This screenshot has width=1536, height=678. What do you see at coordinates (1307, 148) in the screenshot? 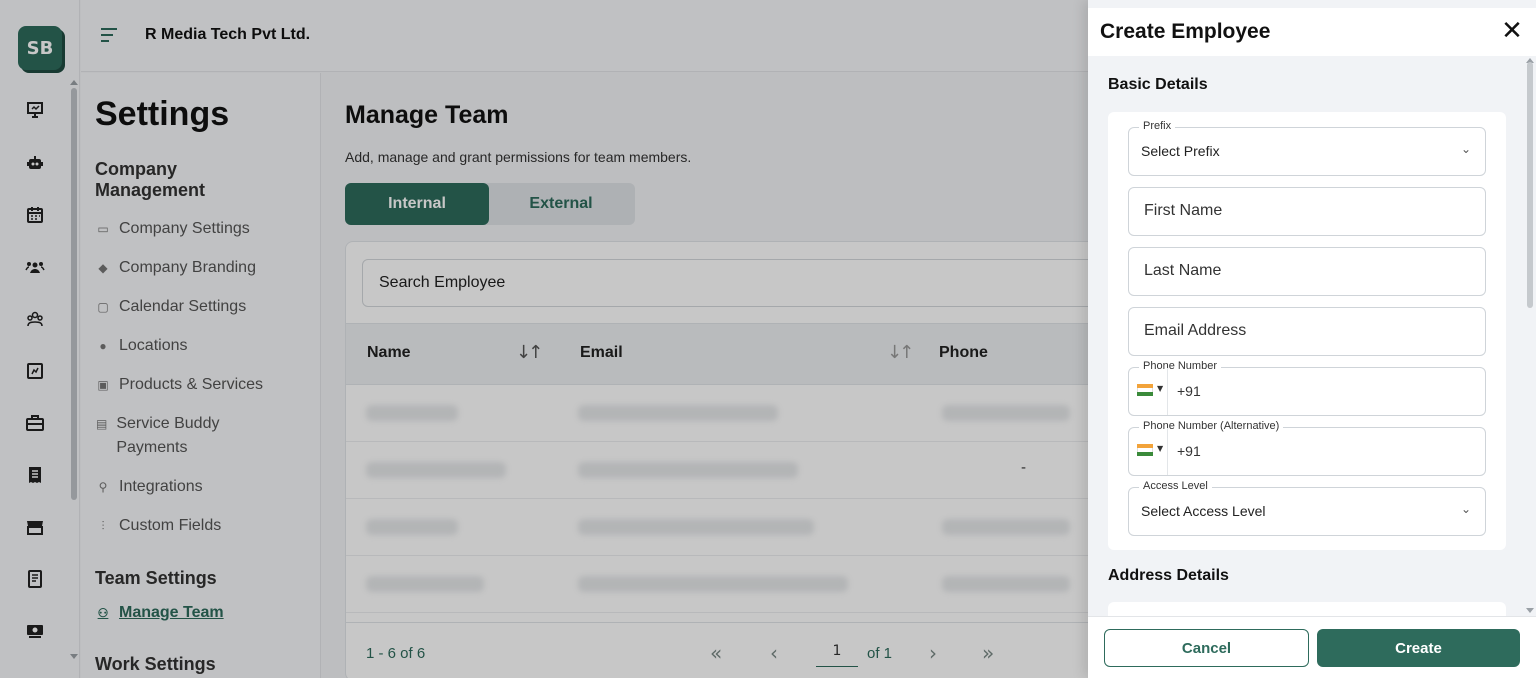
I see `prefix-select: Prefix Select Prefix ⌄` at bounding box center [1307, 148].